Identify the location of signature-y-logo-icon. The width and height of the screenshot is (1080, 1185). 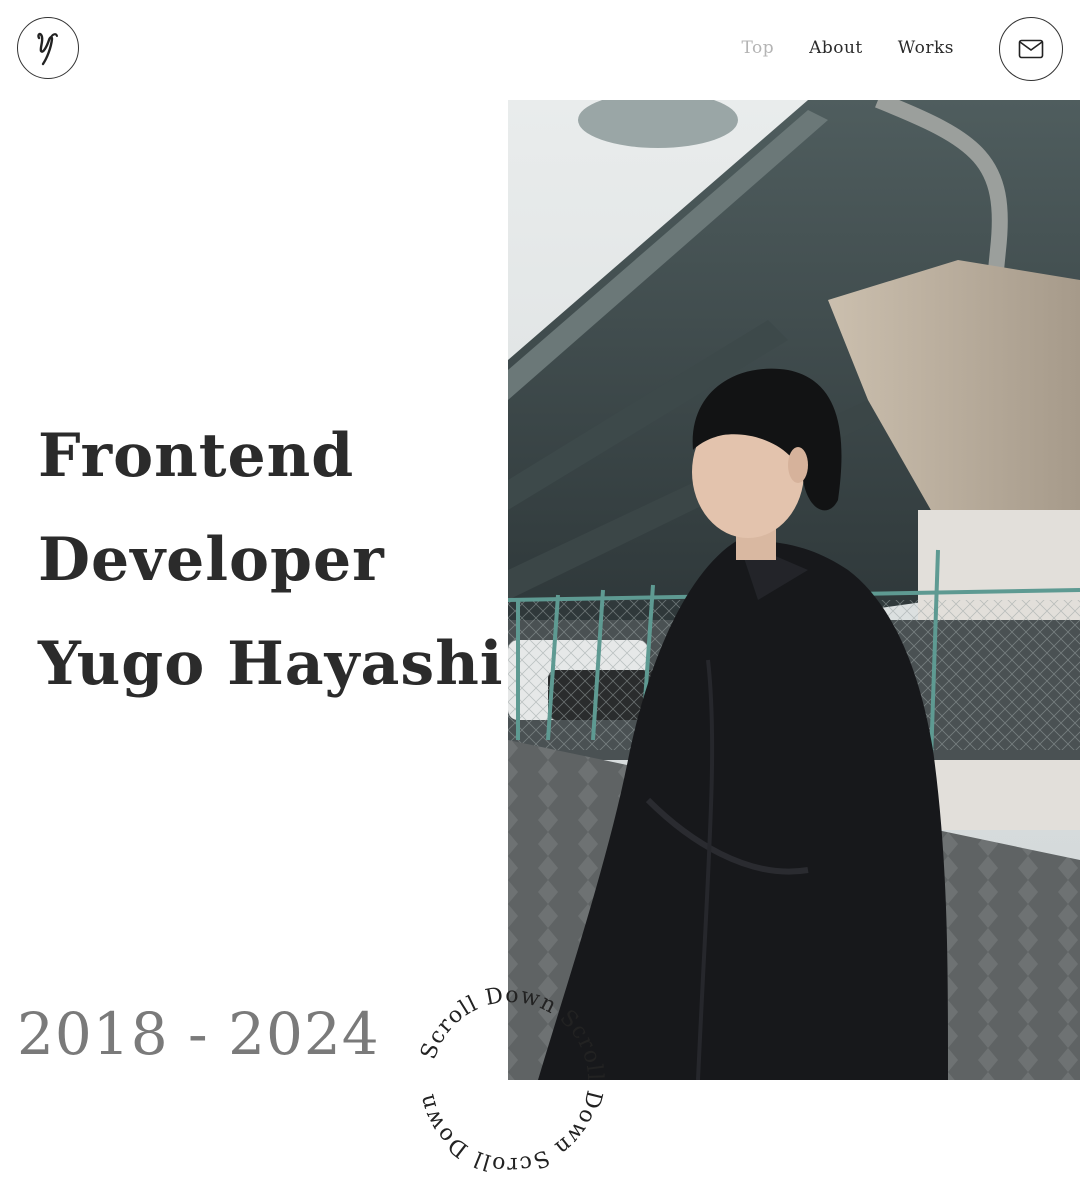
(47, 49).